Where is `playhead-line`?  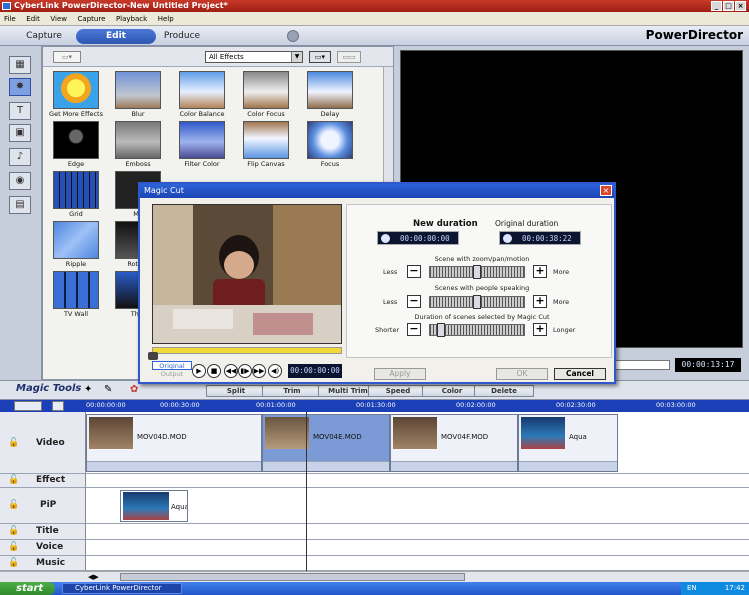
playhead-line is located at coordinates (306, 491).